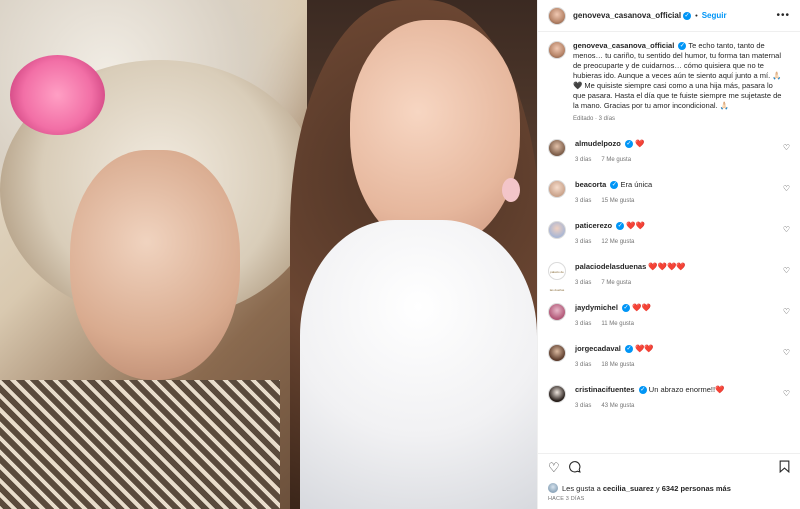 The height and width of the screenshot is (509, 800). I want to click on commenter-username: jaydymichel, so click(596, 307).